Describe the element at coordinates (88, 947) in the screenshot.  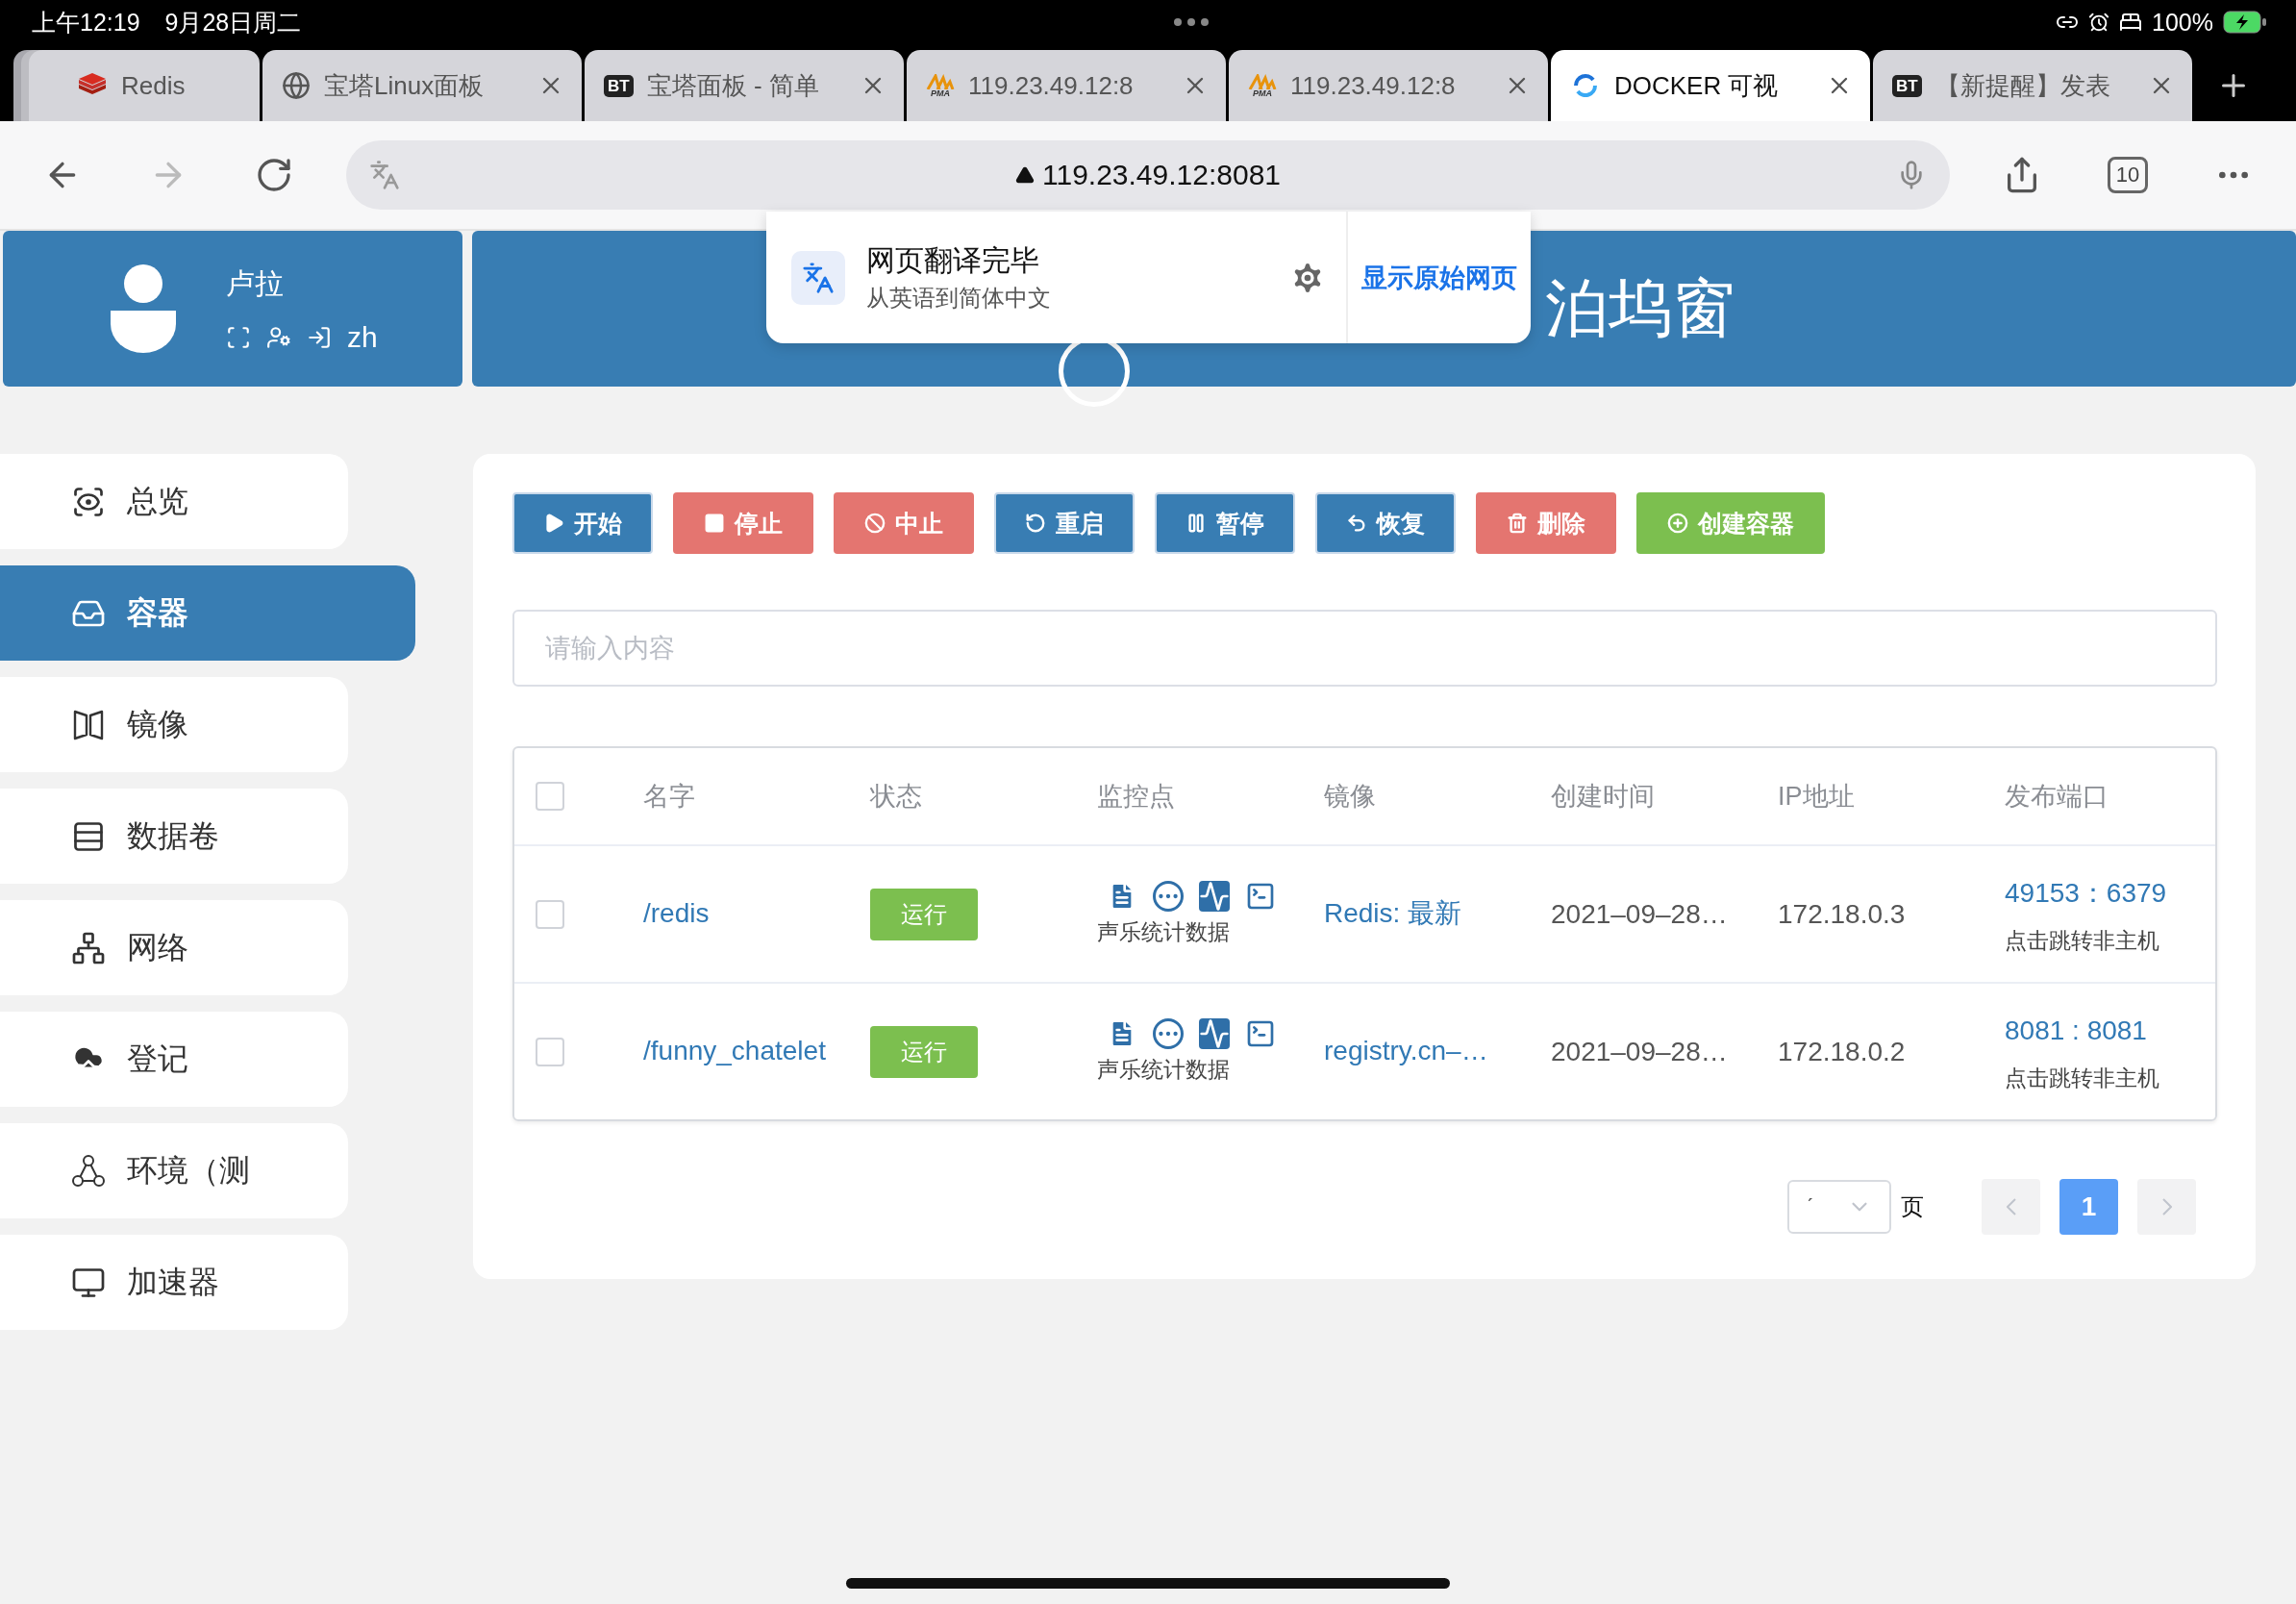
I see `network-icon` at that location.